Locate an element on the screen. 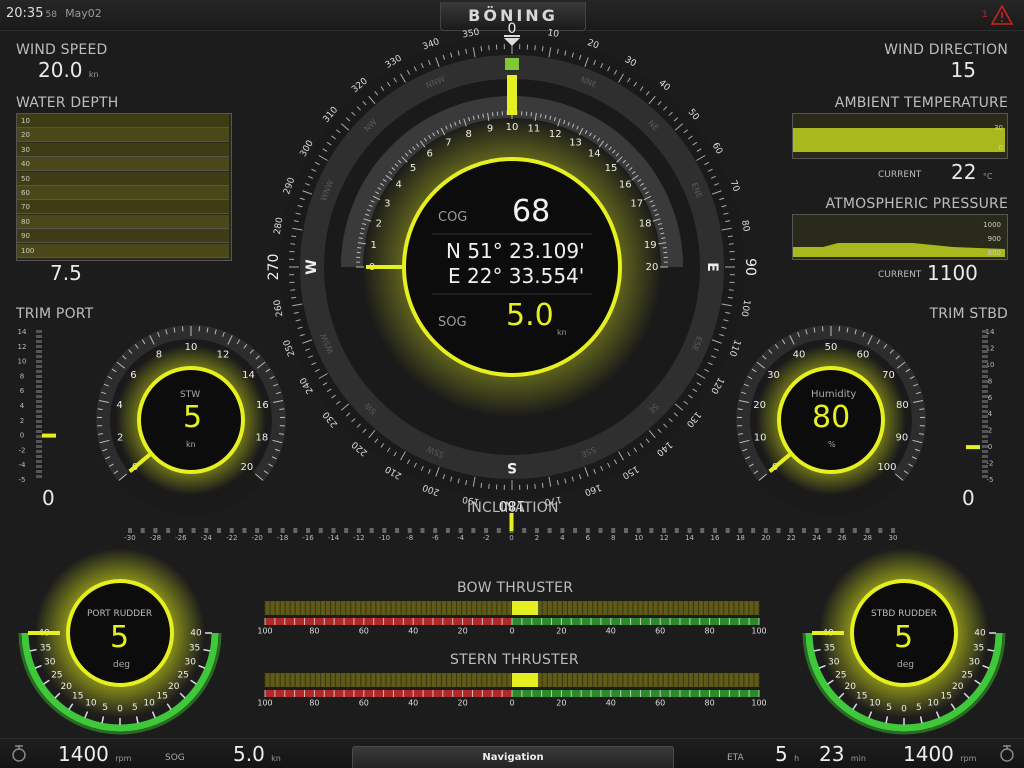 Image resolution: width=1024 pixels, height=768 pixels. port-engine-icon is located at coordinates (19, 753).